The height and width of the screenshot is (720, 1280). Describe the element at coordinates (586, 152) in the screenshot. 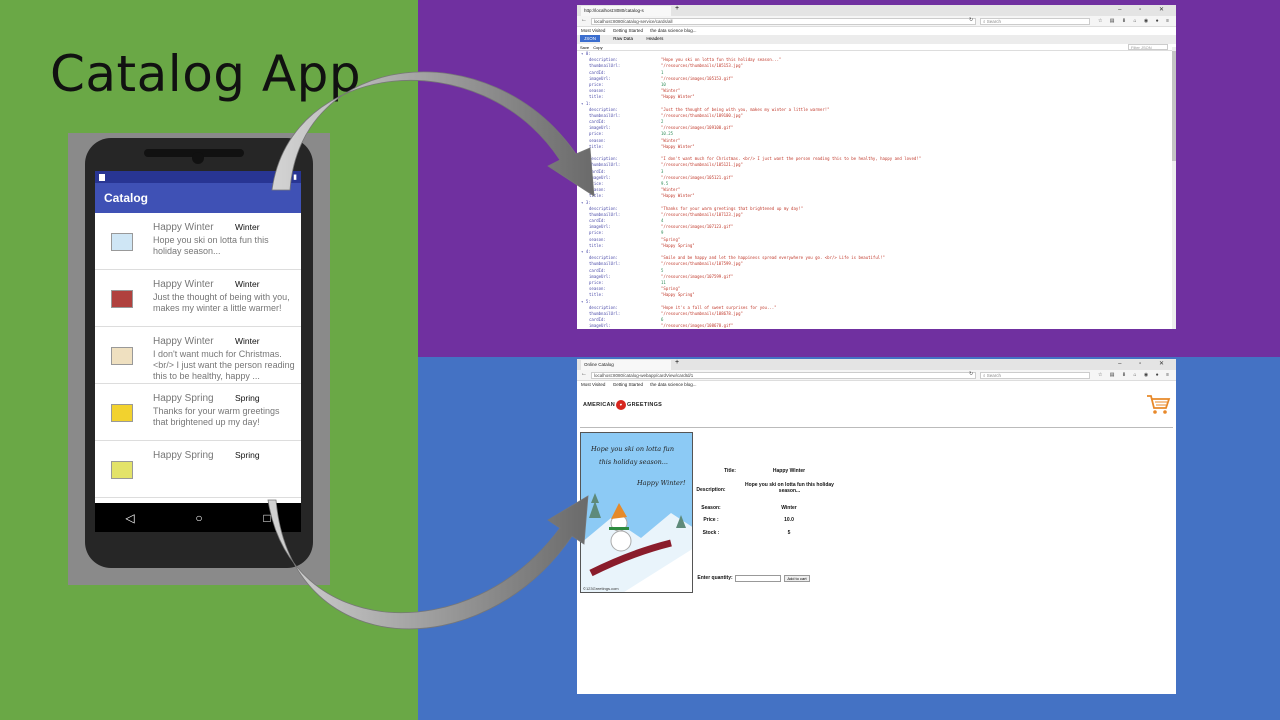

I see `json-index-toggle: ▾ 2:` at that location.